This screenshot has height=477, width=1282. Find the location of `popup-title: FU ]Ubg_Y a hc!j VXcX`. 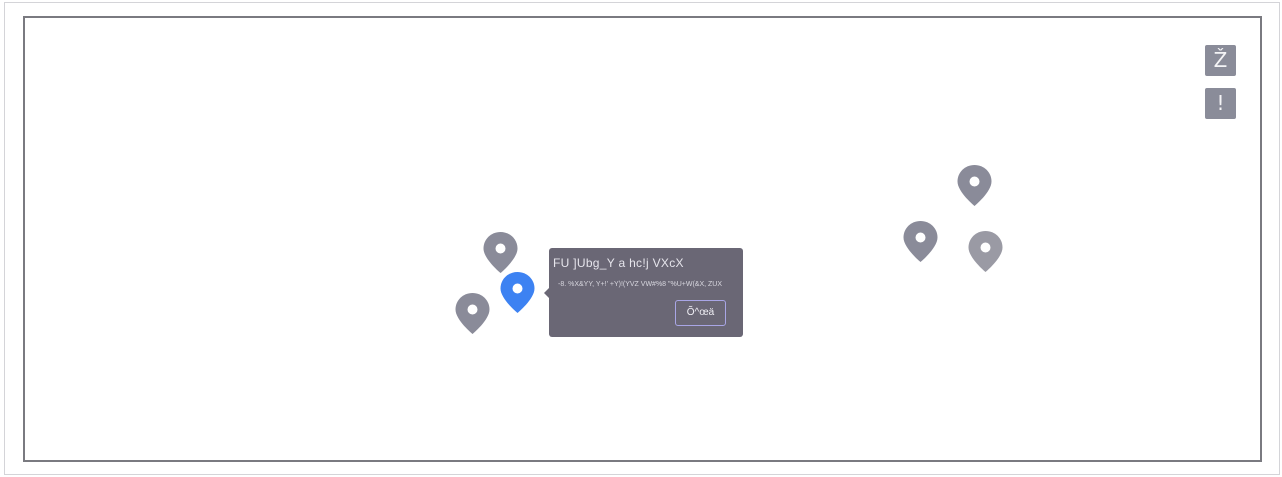

popup-title: FU ]Ubg_Y a hc!j VXcX is located at coordinates (618, 263).